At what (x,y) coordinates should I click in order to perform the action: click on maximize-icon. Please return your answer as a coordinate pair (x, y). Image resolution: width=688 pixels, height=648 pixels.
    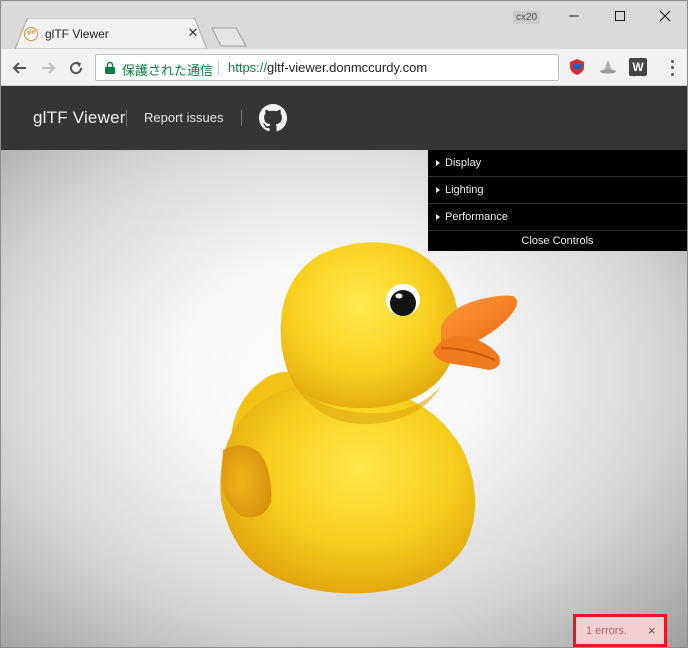
    Looking at the image, I should click on (620, 16).